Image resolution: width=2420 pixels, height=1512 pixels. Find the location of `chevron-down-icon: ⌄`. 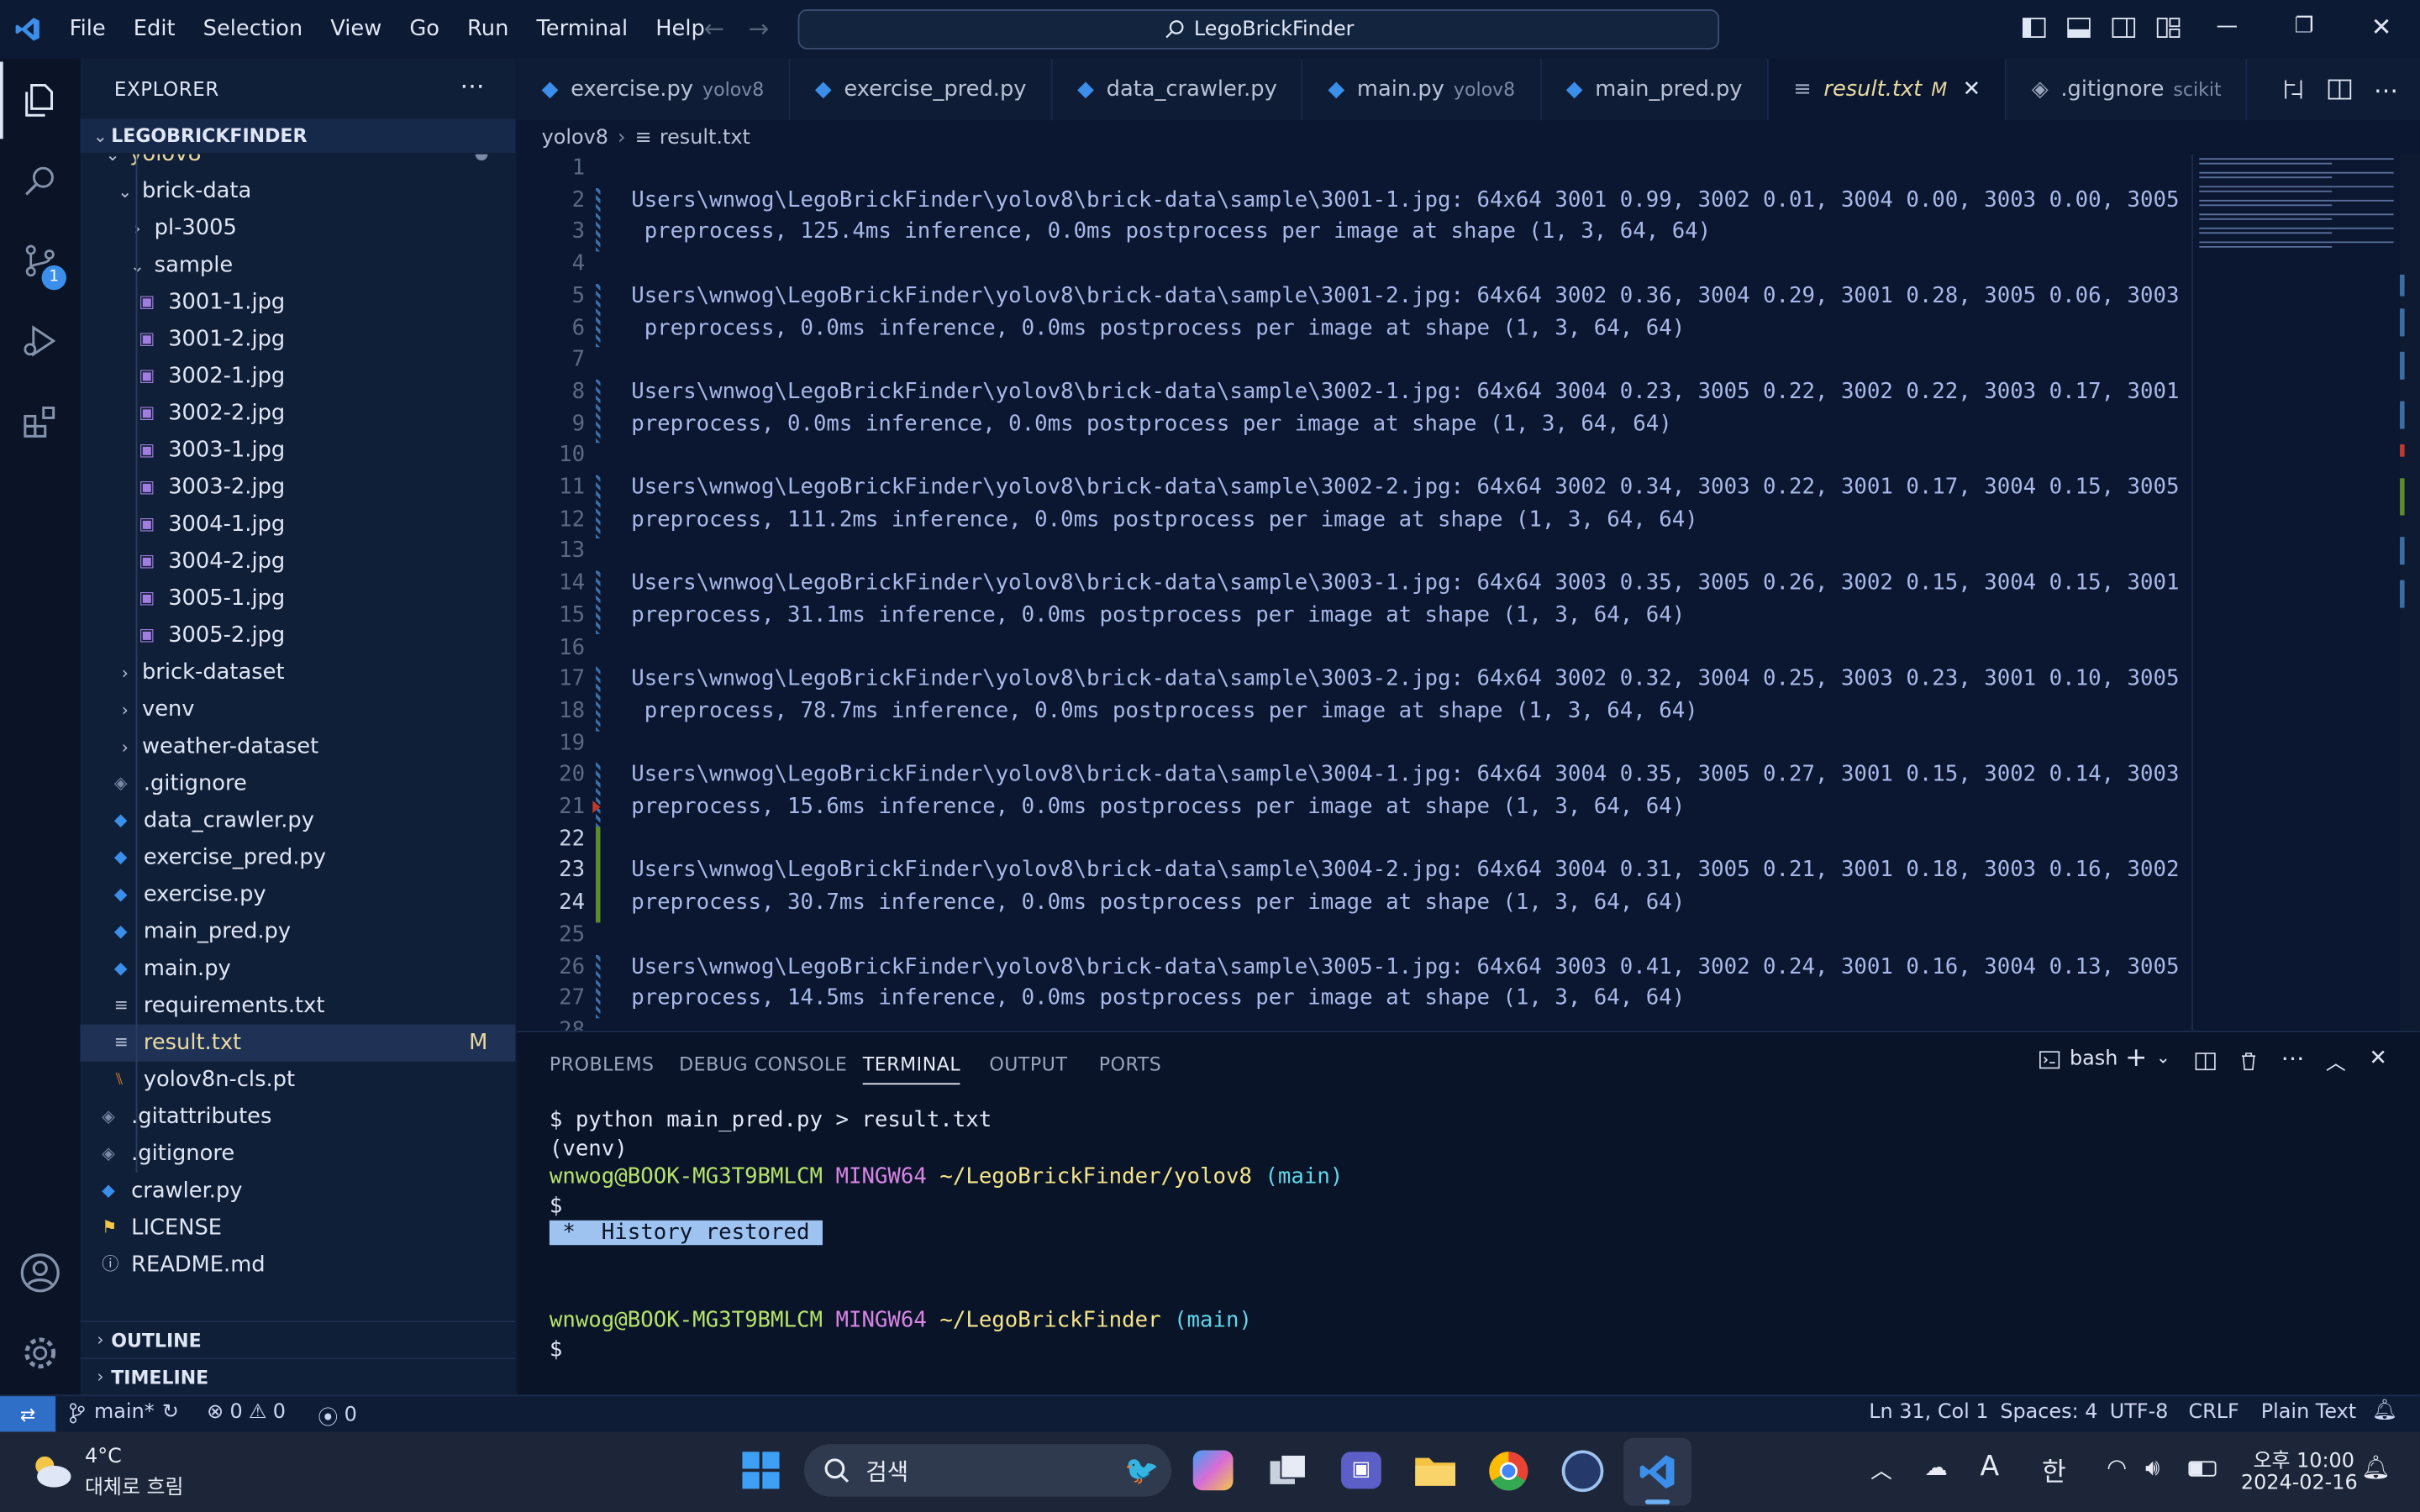

chevron-down-icon: ⌄ is located at coordinates (2163, 1057).